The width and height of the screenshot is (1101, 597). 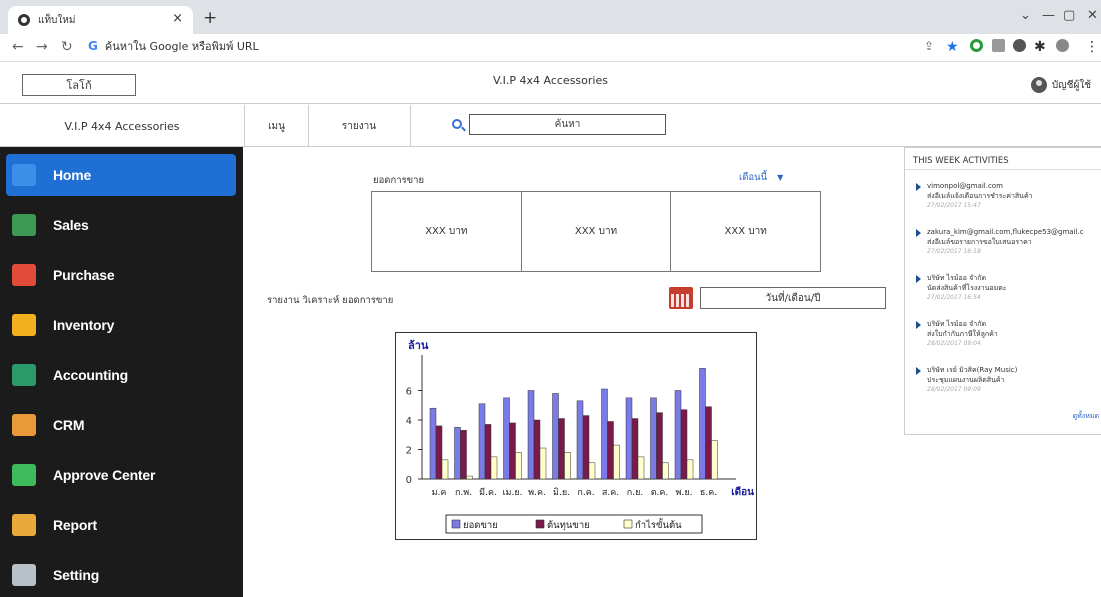 I want to click on new-tab-button: +, so click(x=210, y=18).